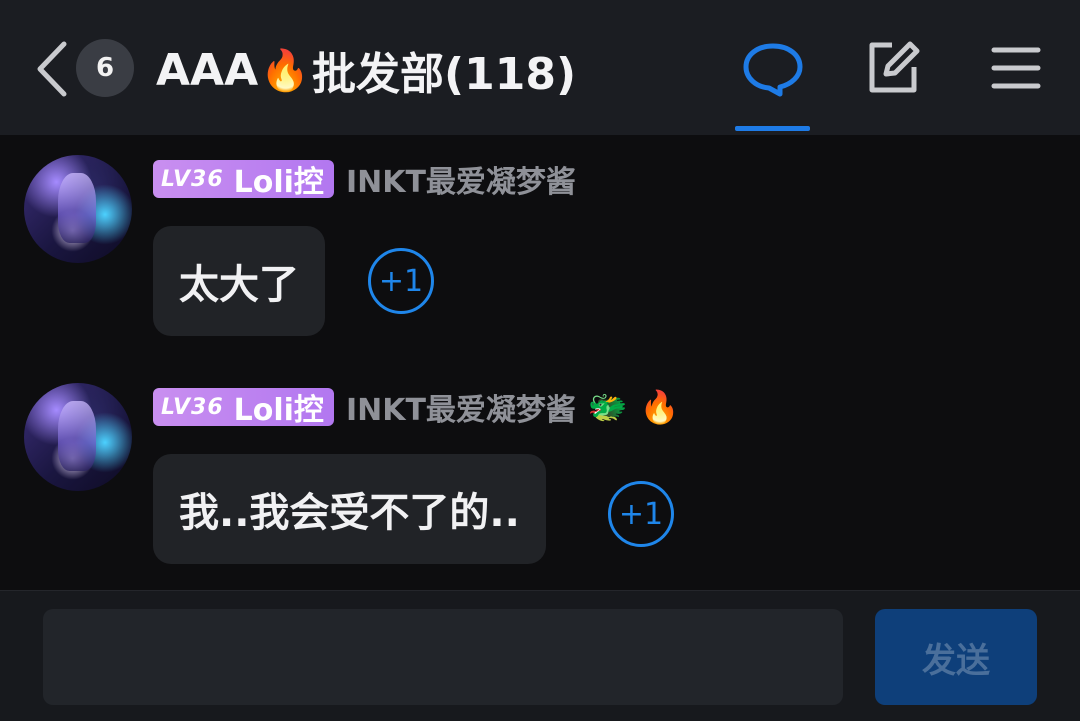 This screenshot has height=721, width=1080. Describe the element at coordinates (607, 407) in the screenshot. I see `dragon-icon: 🐲` at that location.